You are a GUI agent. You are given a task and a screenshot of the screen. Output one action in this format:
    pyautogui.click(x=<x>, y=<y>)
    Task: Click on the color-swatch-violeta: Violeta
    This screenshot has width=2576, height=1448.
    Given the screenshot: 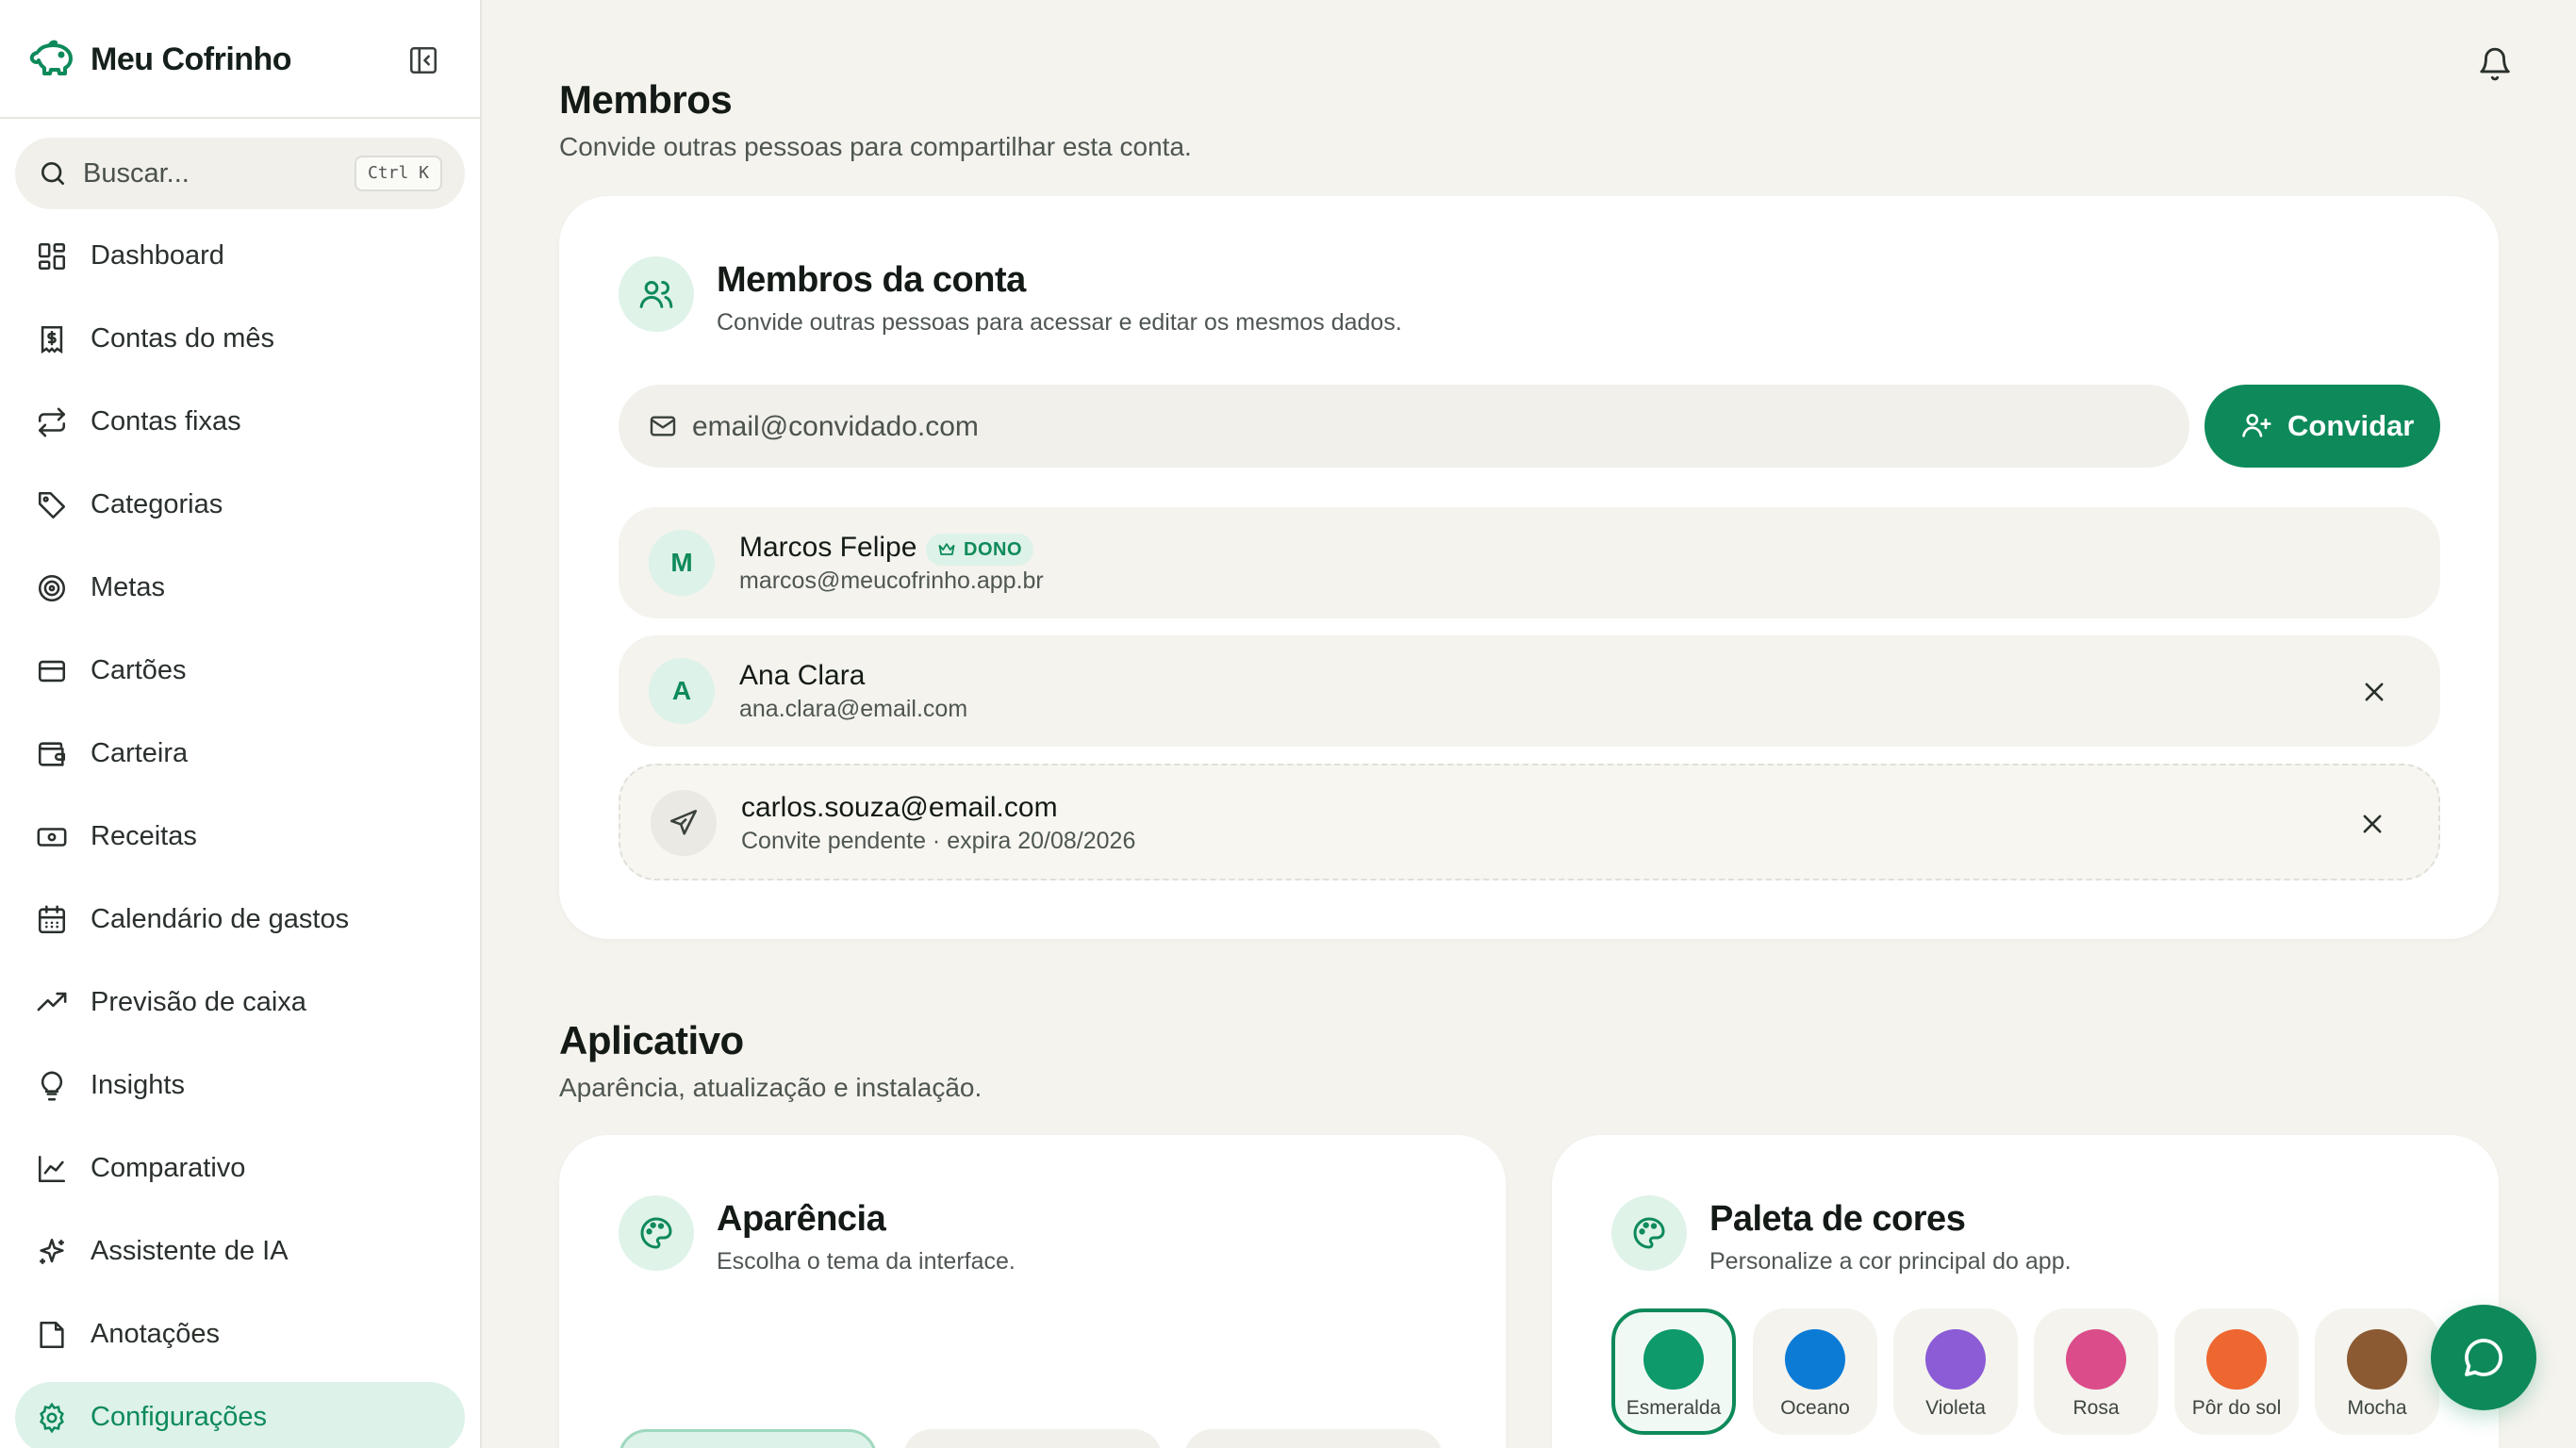 What is the action you would take?
    pyautogui.click(x=1955, y=1371)
    